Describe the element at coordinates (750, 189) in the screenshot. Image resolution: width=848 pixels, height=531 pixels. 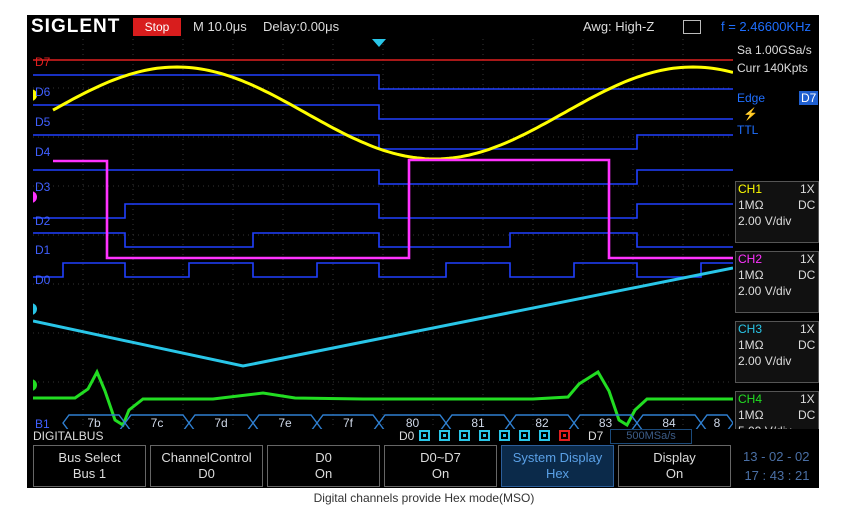
I see `ch-name: CH1` at that location.